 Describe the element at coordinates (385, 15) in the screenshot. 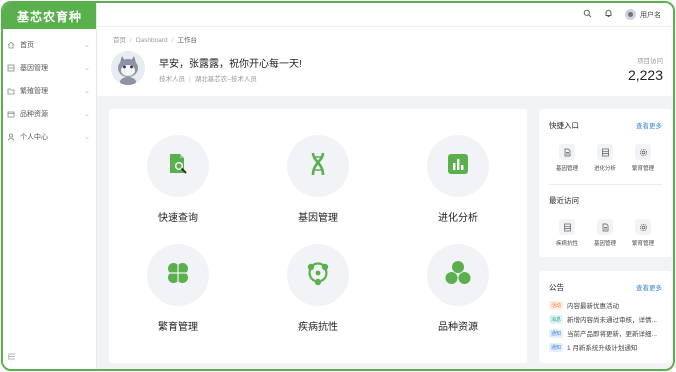

I see `top-bar: 用户名` at that location.